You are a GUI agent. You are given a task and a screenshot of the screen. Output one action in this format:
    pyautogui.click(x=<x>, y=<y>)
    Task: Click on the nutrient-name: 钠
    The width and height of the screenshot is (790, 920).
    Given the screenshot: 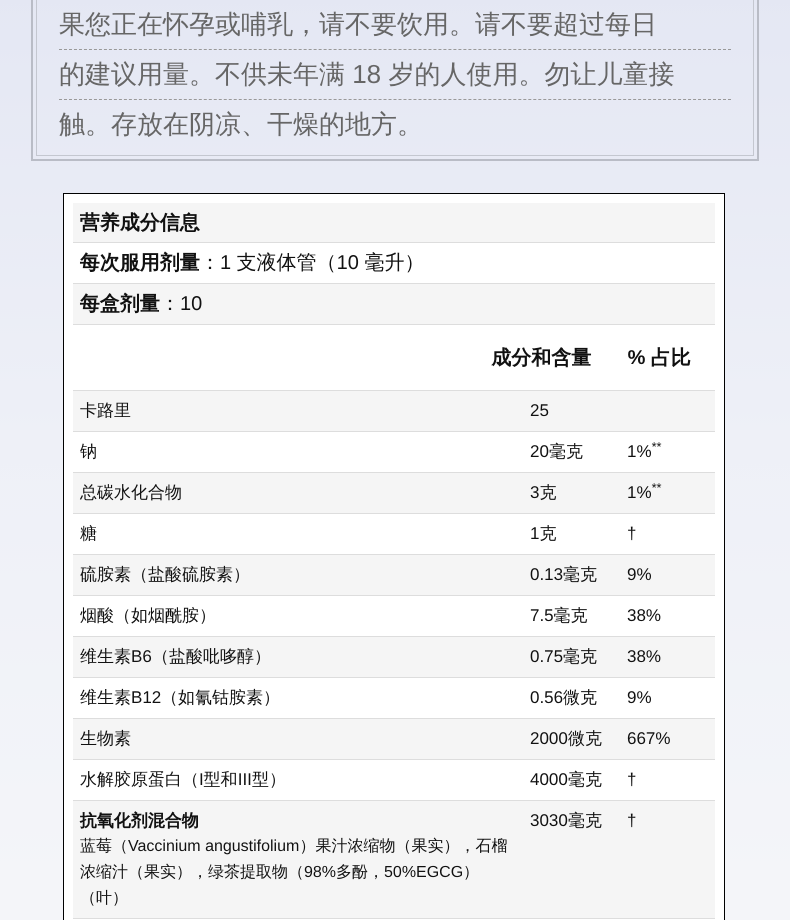 What is the action you would take?
    pyautogui.click(x=89, y=452)
    